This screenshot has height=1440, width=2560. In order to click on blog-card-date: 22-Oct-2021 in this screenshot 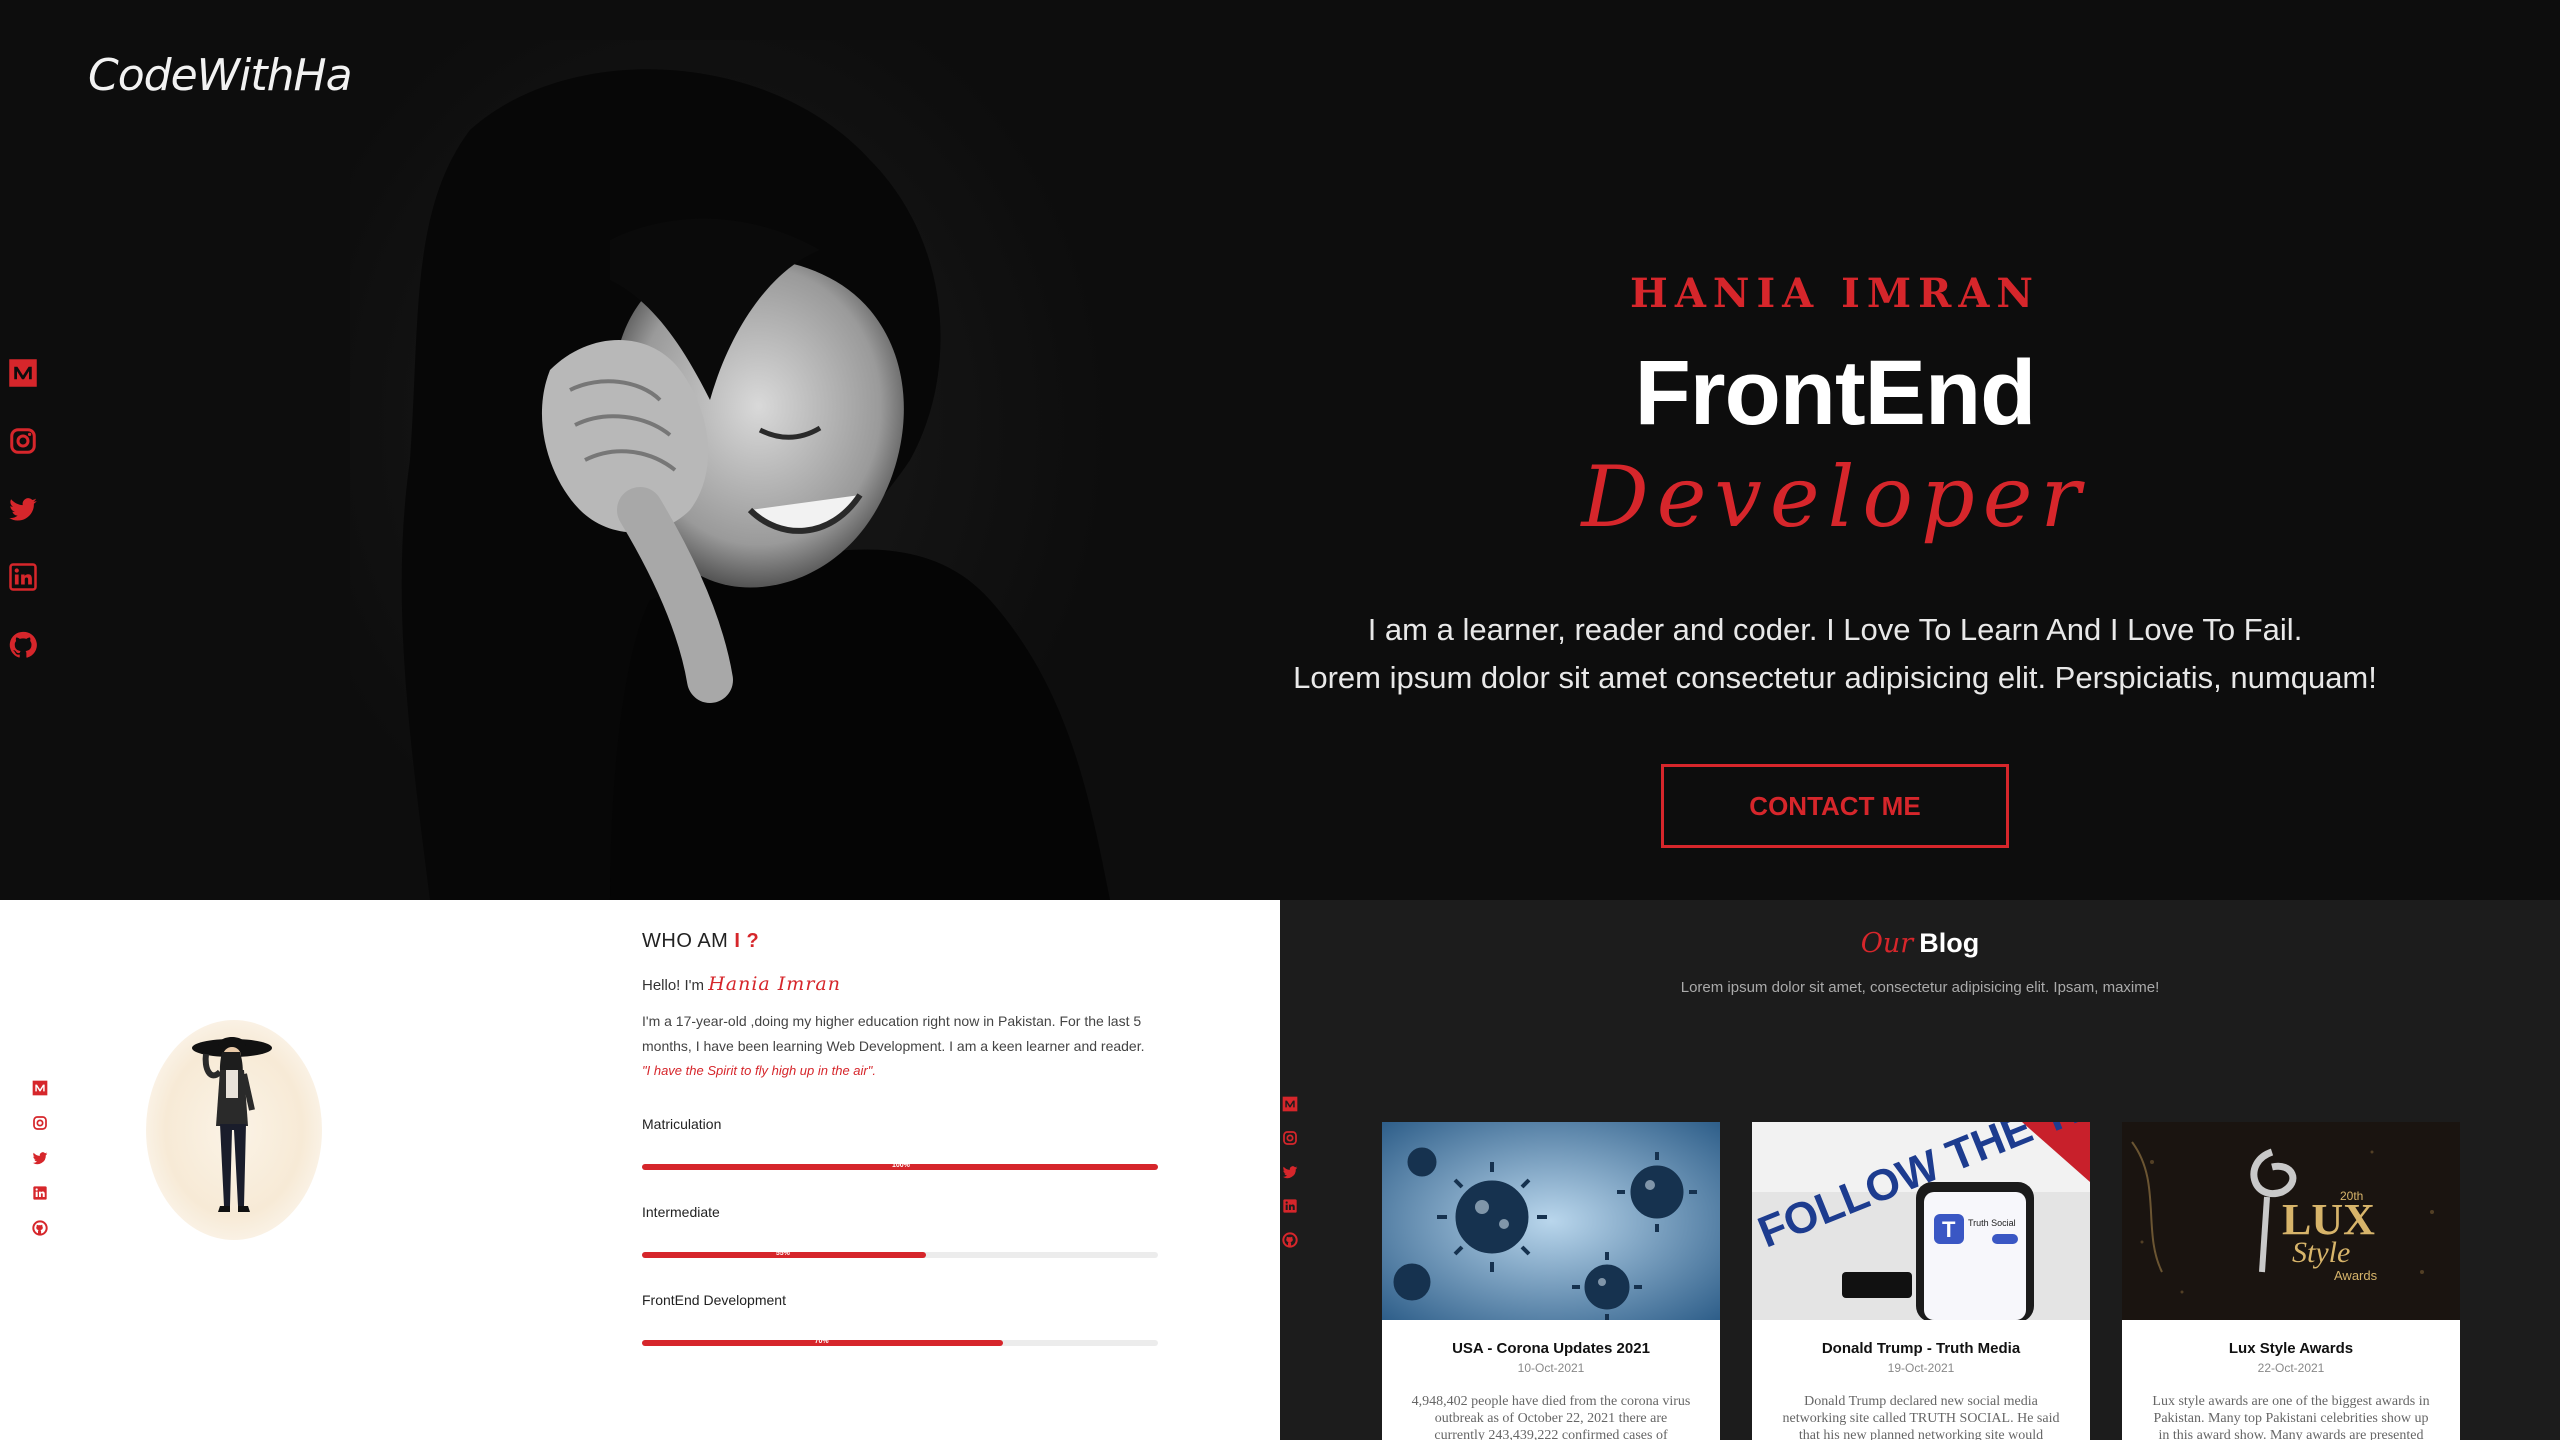, I will do `click(2291, 1368)`.